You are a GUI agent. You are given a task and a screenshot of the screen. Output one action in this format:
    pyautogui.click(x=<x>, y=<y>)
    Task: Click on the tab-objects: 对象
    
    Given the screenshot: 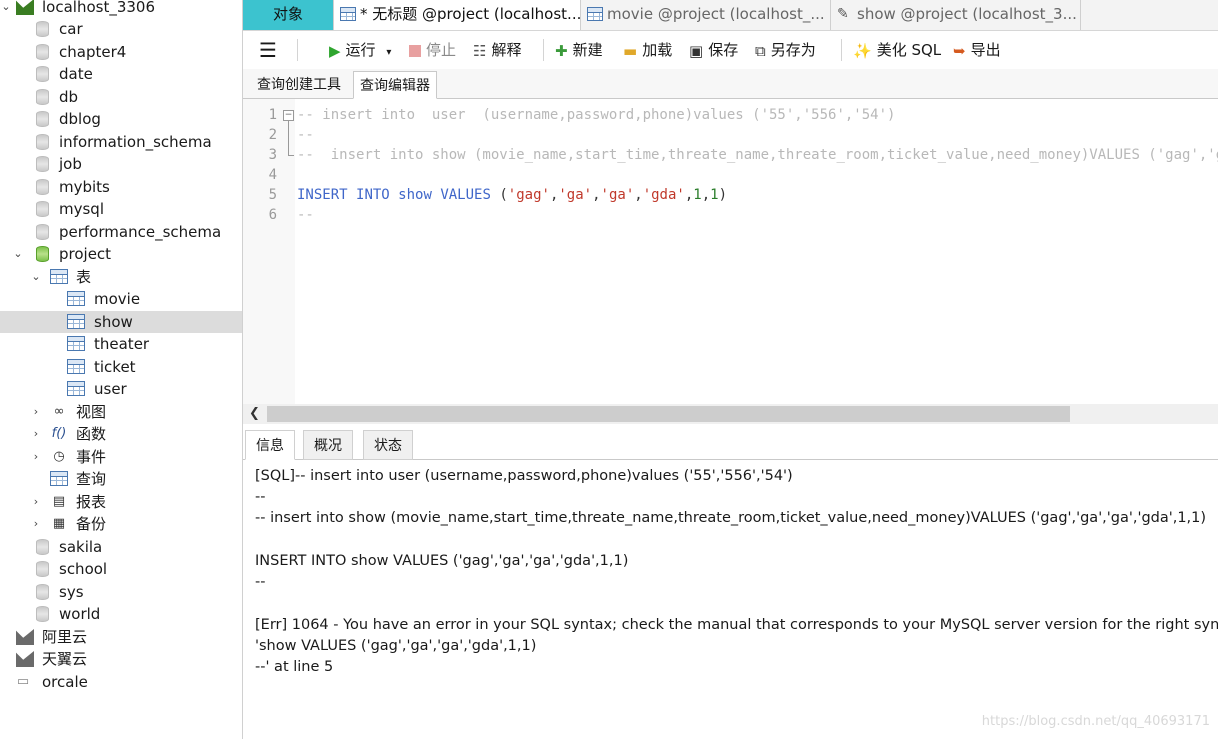 What is the action you would take?
    pyautogui.click(x=288, y=15)
    